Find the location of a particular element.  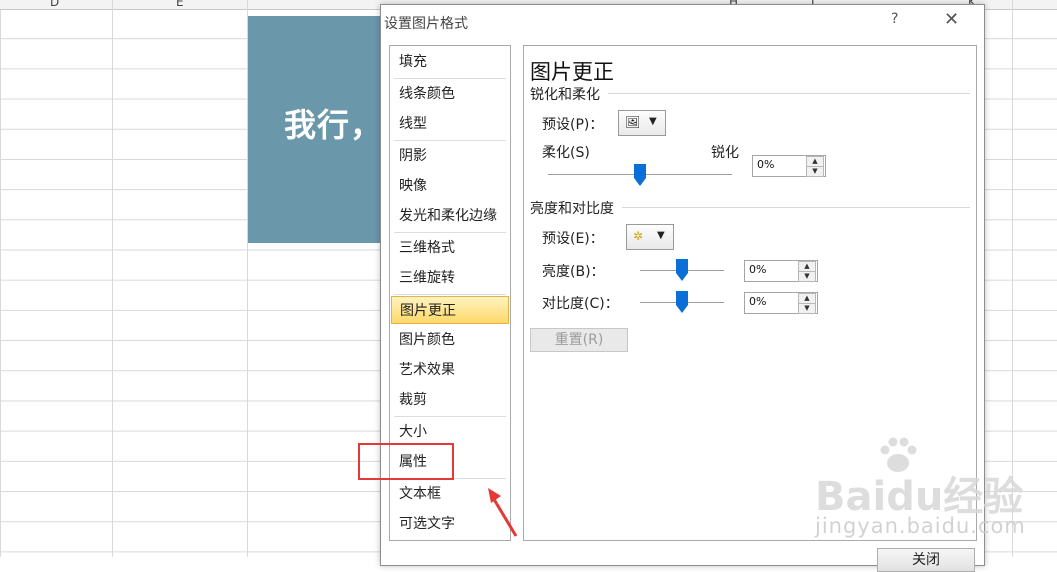

nav-item-reflection: 映像 is located at coordinates (450, 186).